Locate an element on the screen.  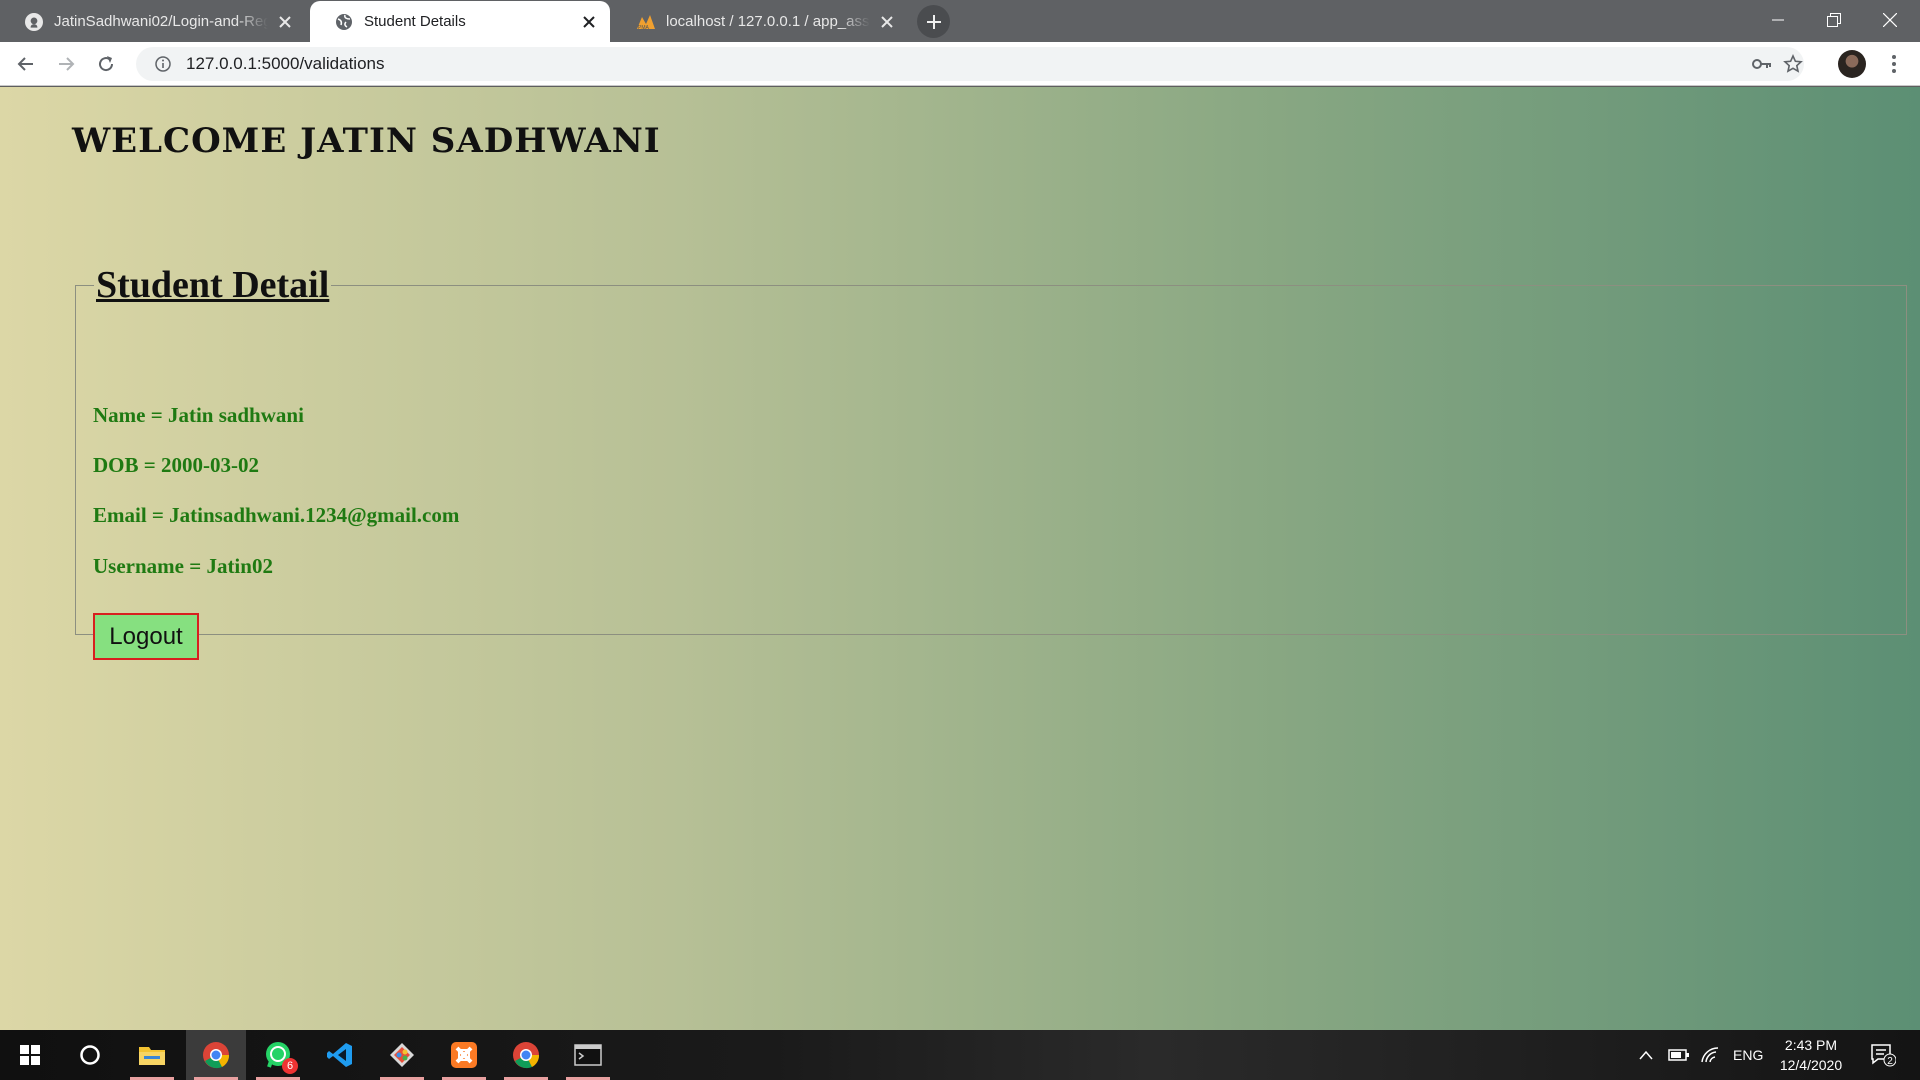
network-status is located at coordinates (1710, 1055).